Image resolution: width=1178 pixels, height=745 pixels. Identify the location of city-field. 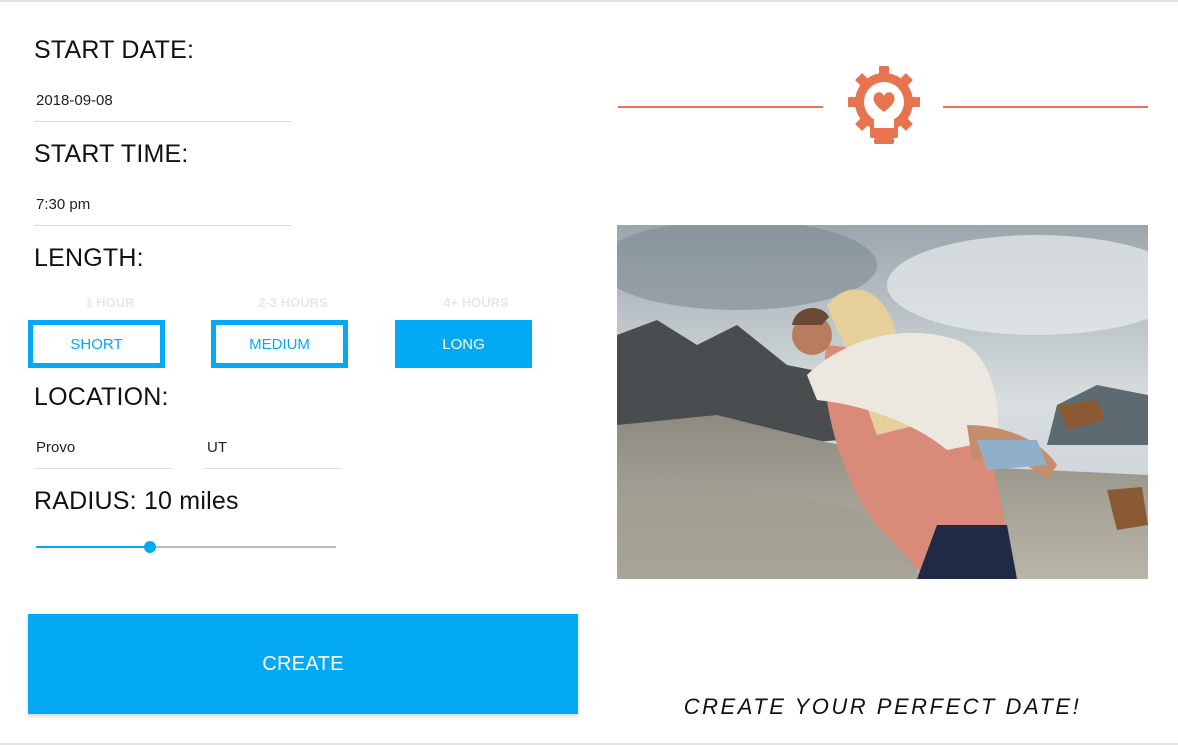
(102, 454).